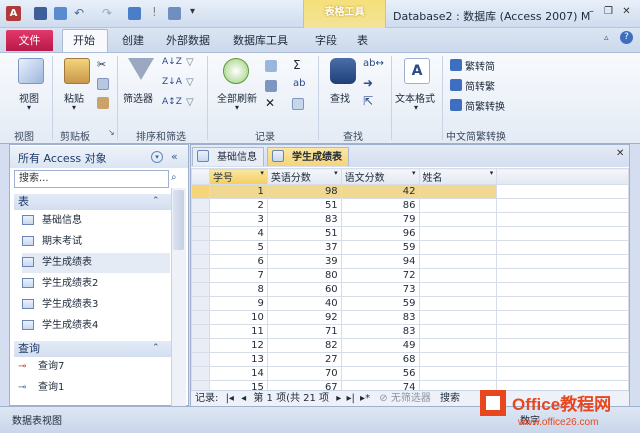 This screenshot has width=640, height=433. What do you see at coordinates (304, 275) in the screenshot?
I see `table-cell: 80` at bounding box center [304, 275].